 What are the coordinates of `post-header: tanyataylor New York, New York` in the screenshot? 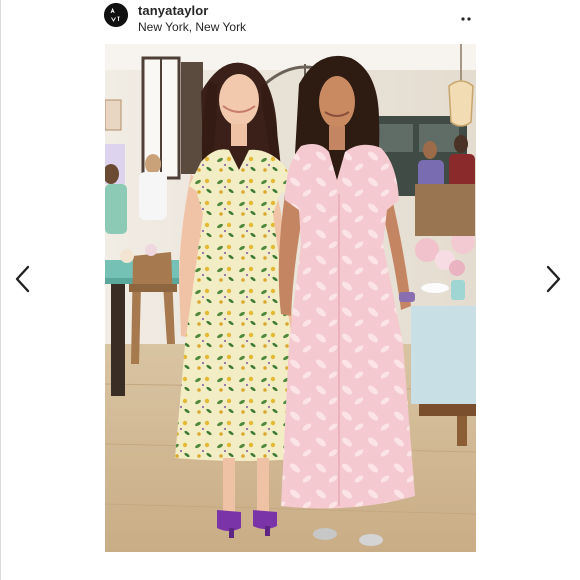 It's located at (290, 21).